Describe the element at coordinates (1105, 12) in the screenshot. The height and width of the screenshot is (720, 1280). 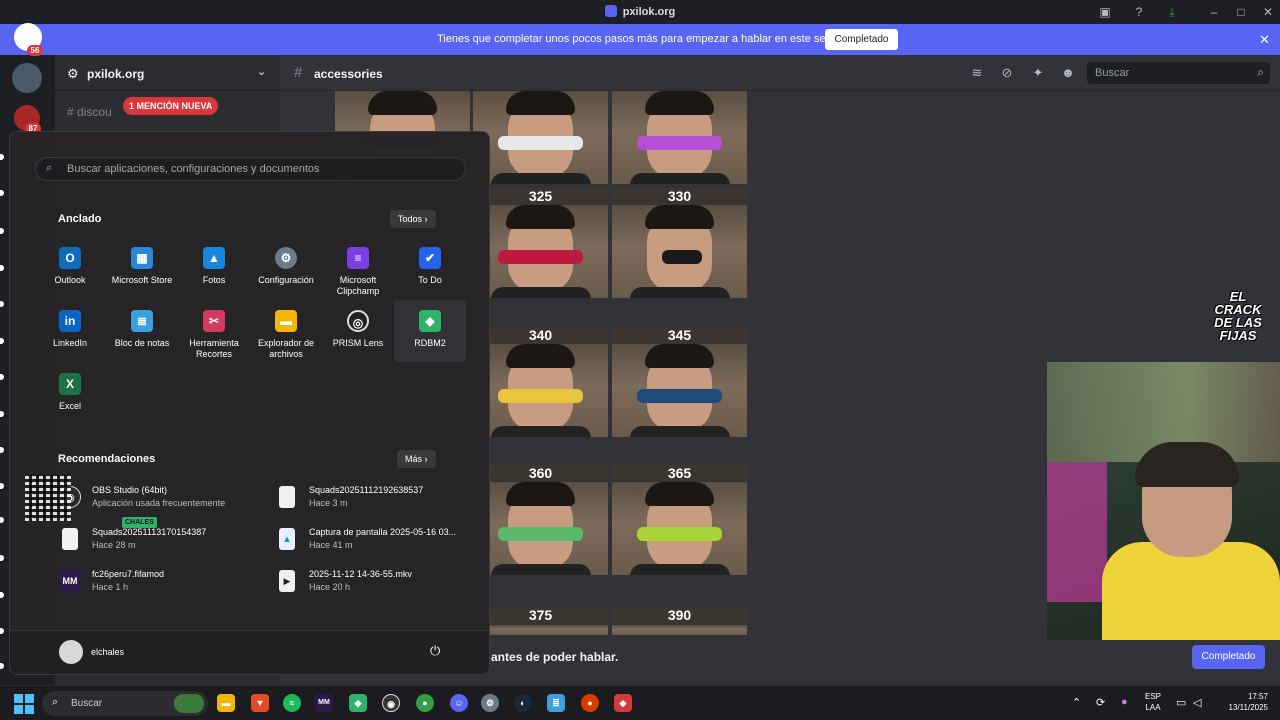
I see `screen-share-icon: ▣` at that location.